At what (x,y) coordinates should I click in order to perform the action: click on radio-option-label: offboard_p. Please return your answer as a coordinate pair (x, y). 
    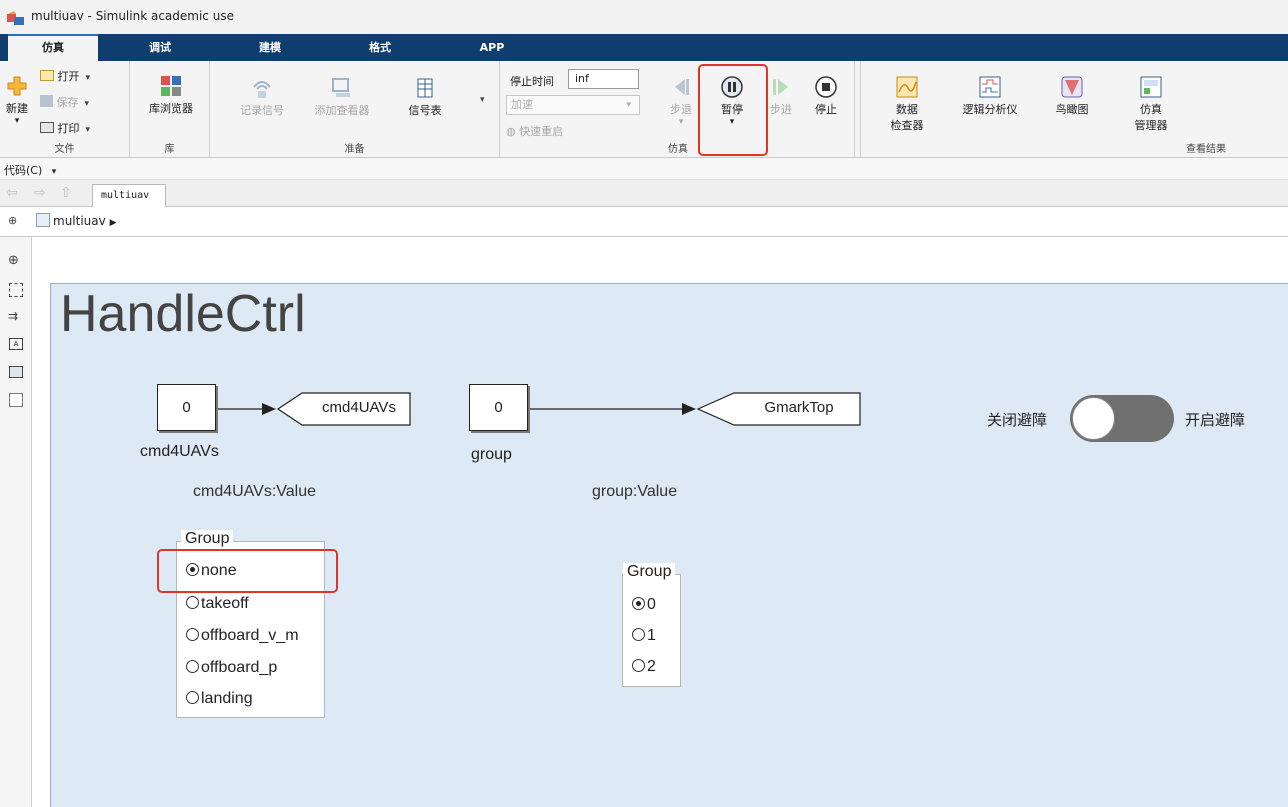
    Looking at the image, I should click on (239, 667).